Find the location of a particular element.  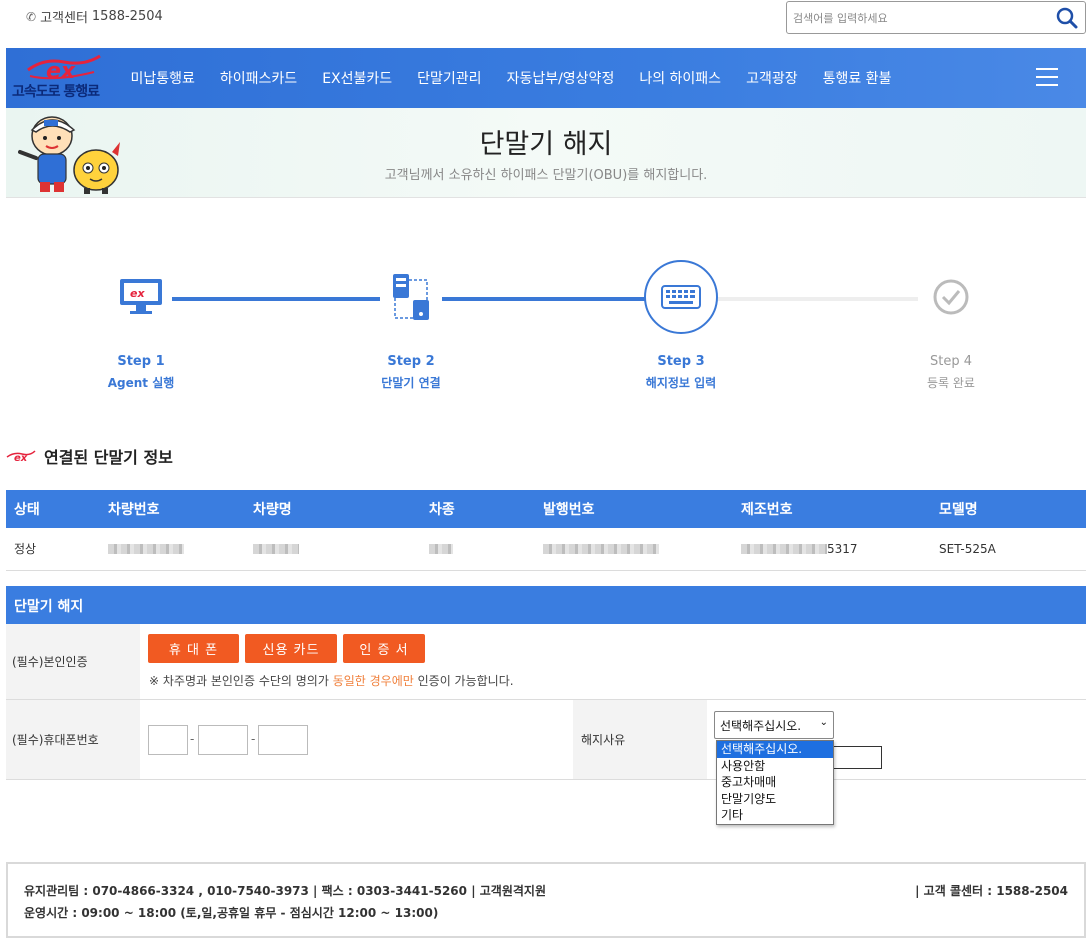

col-status: 상태 is located at coordinates (53, 509).